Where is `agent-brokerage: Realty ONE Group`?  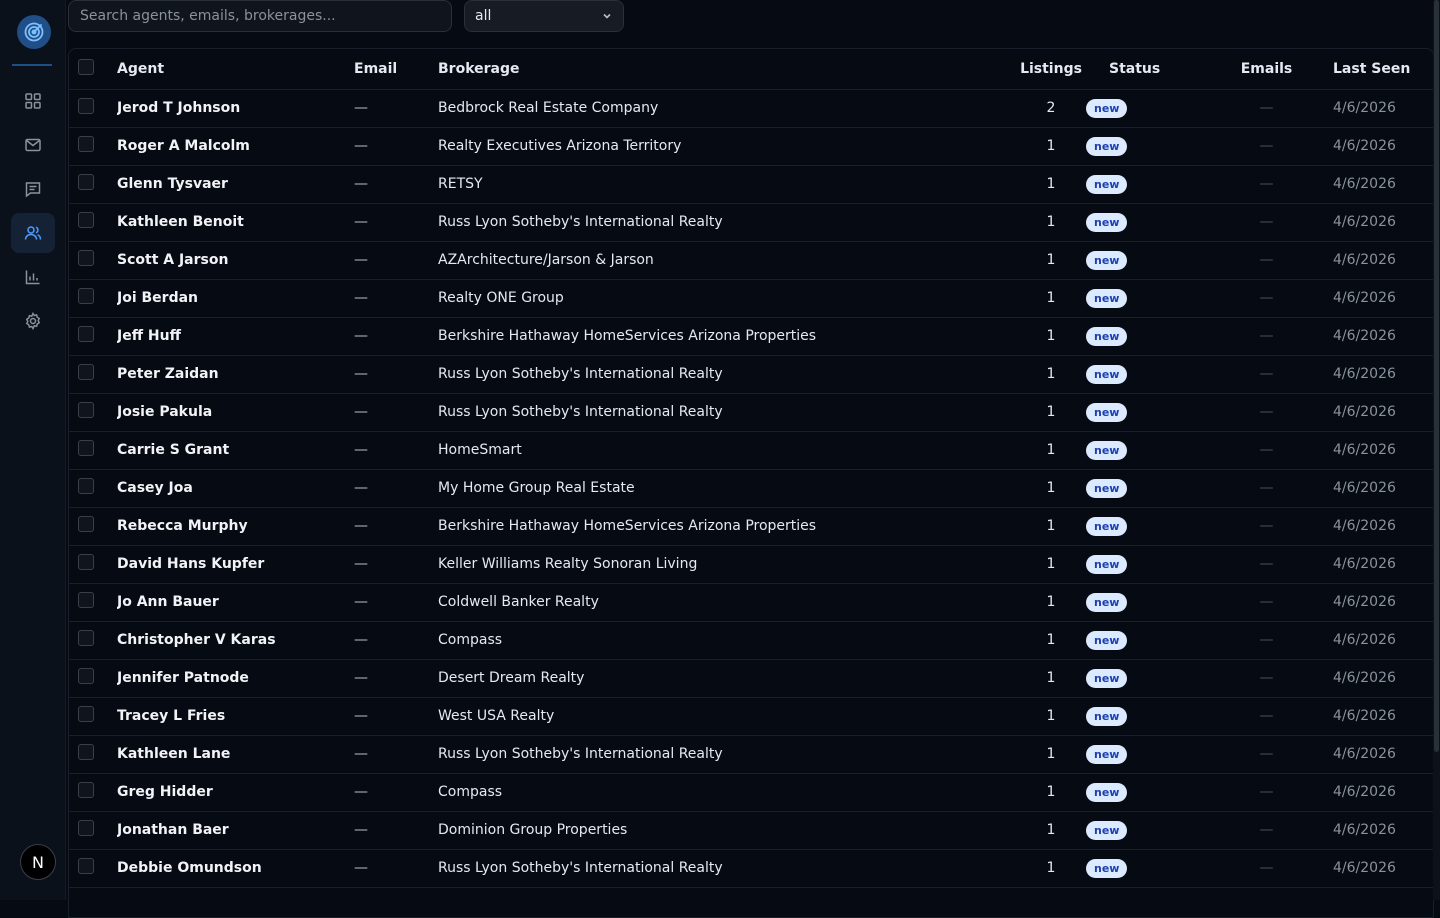 agent-brokerage: Realty ONE Group is located at coordinates (727, 298).